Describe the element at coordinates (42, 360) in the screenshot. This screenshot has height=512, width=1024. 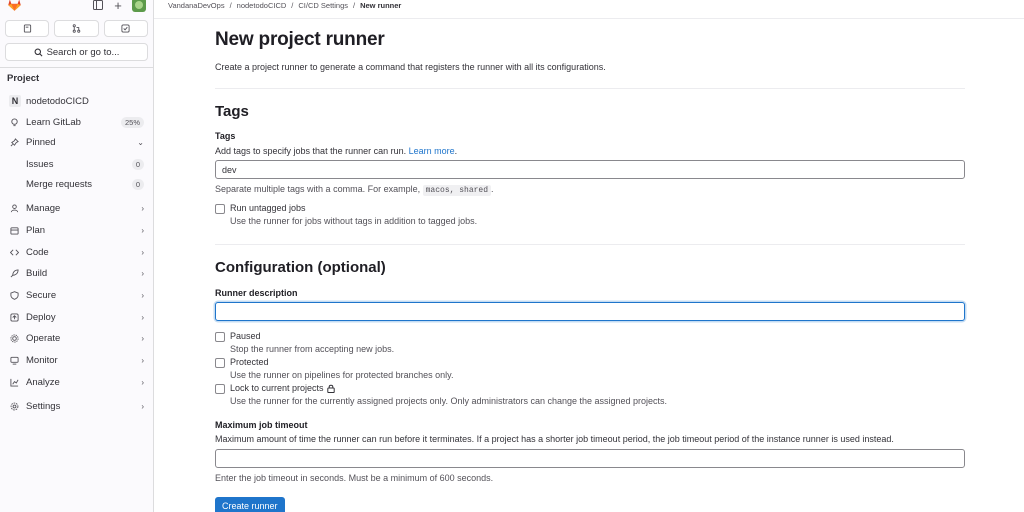
I see `sidebar-item-label: Monitor` at that location.